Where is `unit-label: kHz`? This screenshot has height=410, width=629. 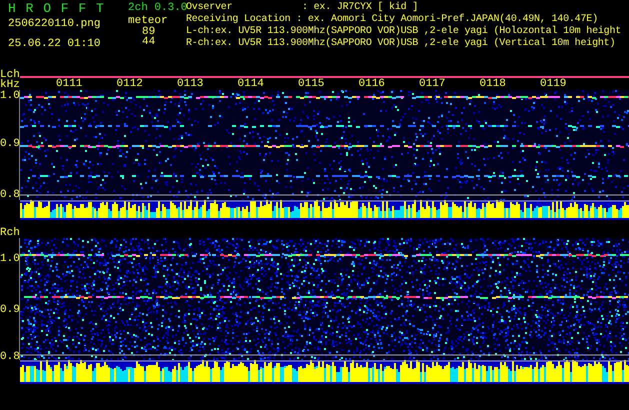
unit-label: kHz is located at coordinates (10, 85).